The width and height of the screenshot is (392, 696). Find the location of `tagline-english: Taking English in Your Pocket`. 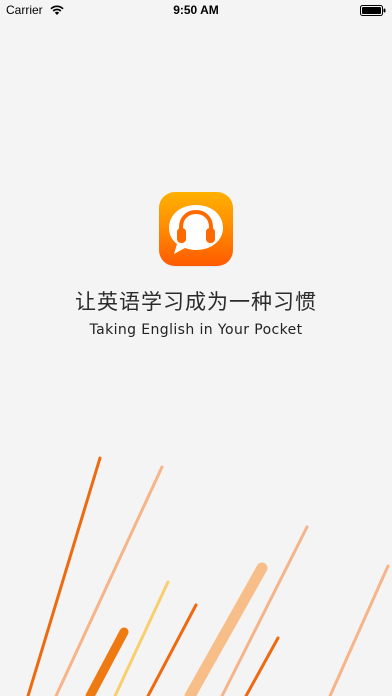

tagline-english: Taking English in Your Pocket is located at coordinates (196, 330).